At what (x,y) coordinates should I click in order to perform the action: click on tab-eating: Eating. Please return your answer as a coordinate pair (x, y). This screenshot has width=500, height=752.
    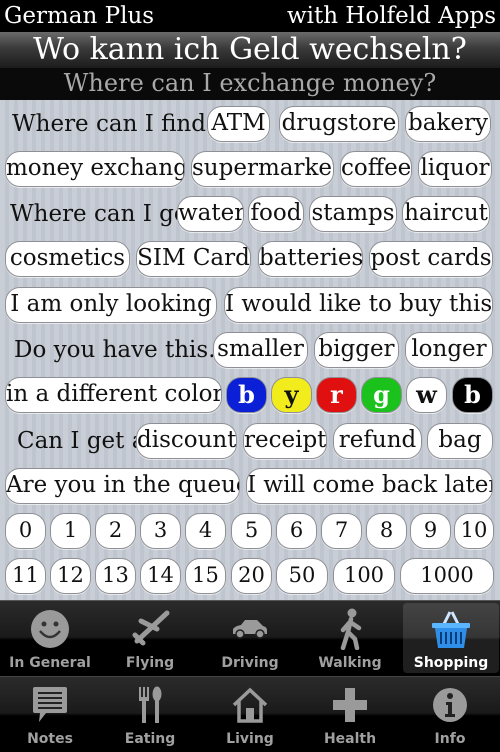
    Looking at the image, I should click on (150, 714).